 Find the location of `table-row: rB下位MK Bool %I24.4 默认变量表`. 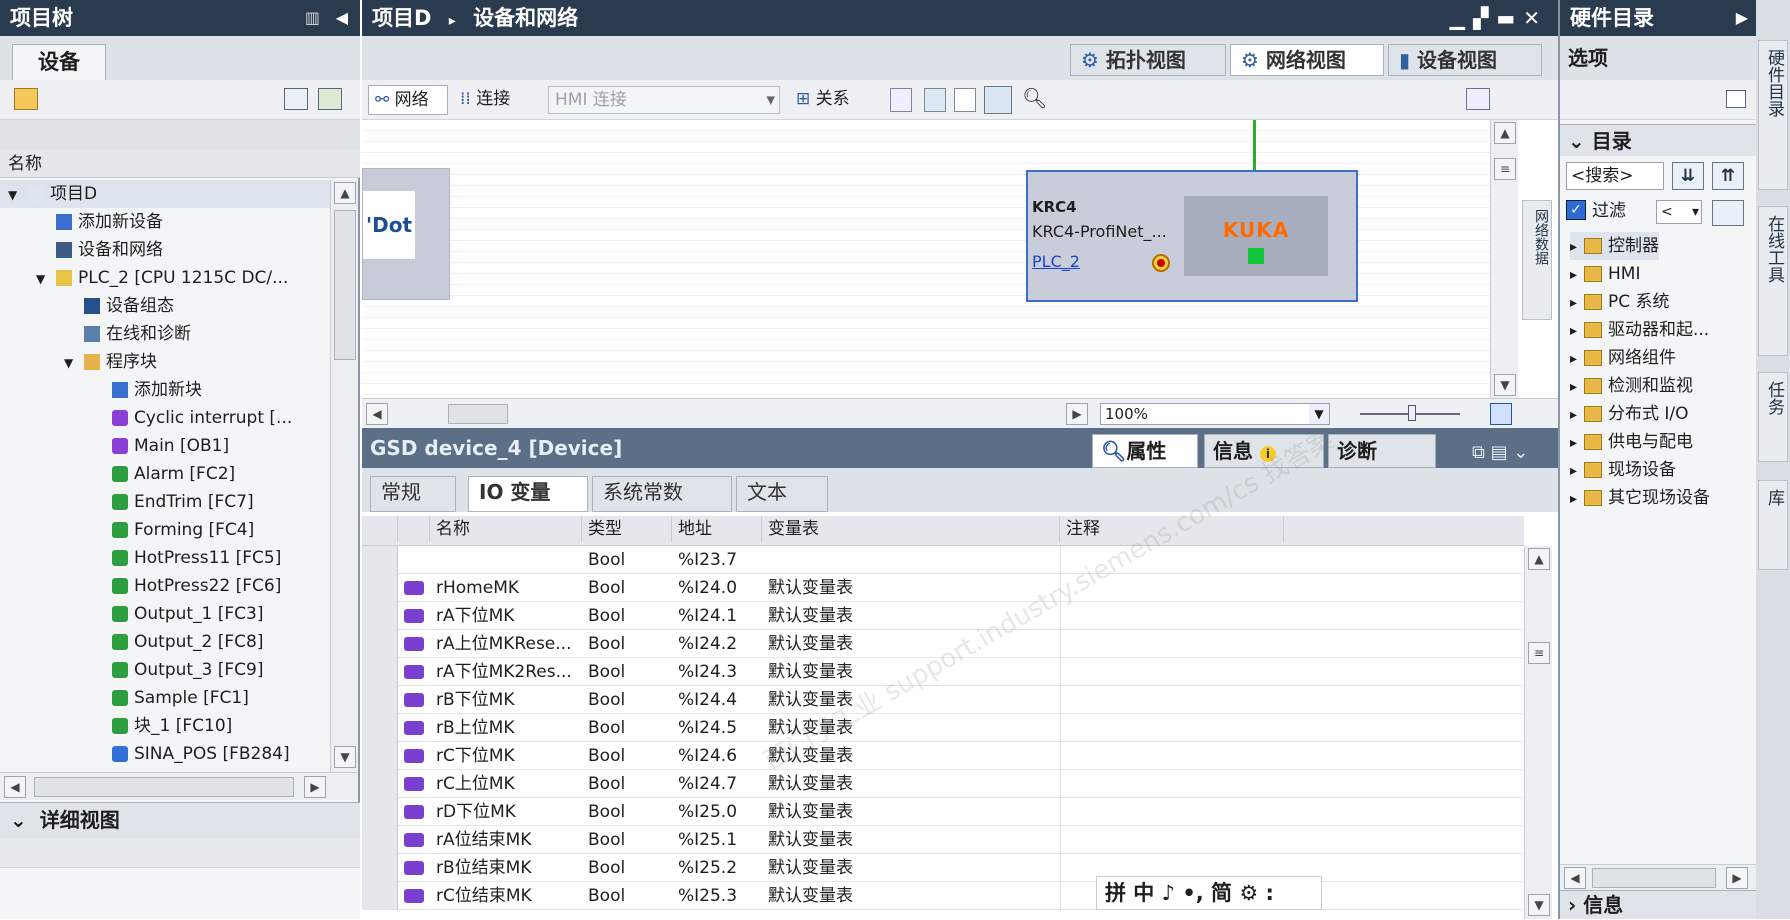

table-row: rB下位MK Bool %I24.4 默认变量表 is located at coordinates (943, 700).